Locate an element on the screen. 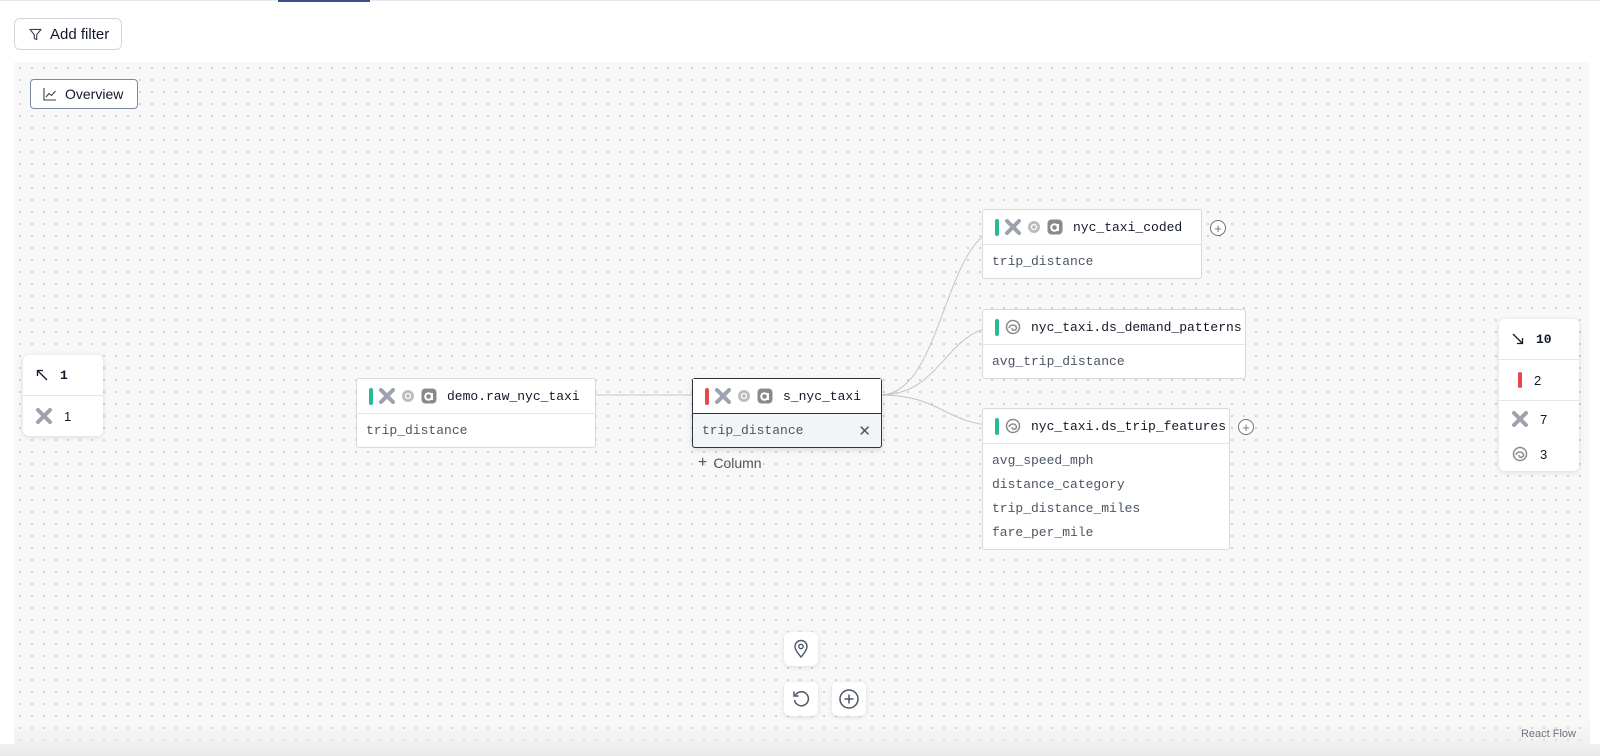 The width and height of the screenshot is (1600, 756). dbt-count: 7 is located at coordinates (1544, 419).